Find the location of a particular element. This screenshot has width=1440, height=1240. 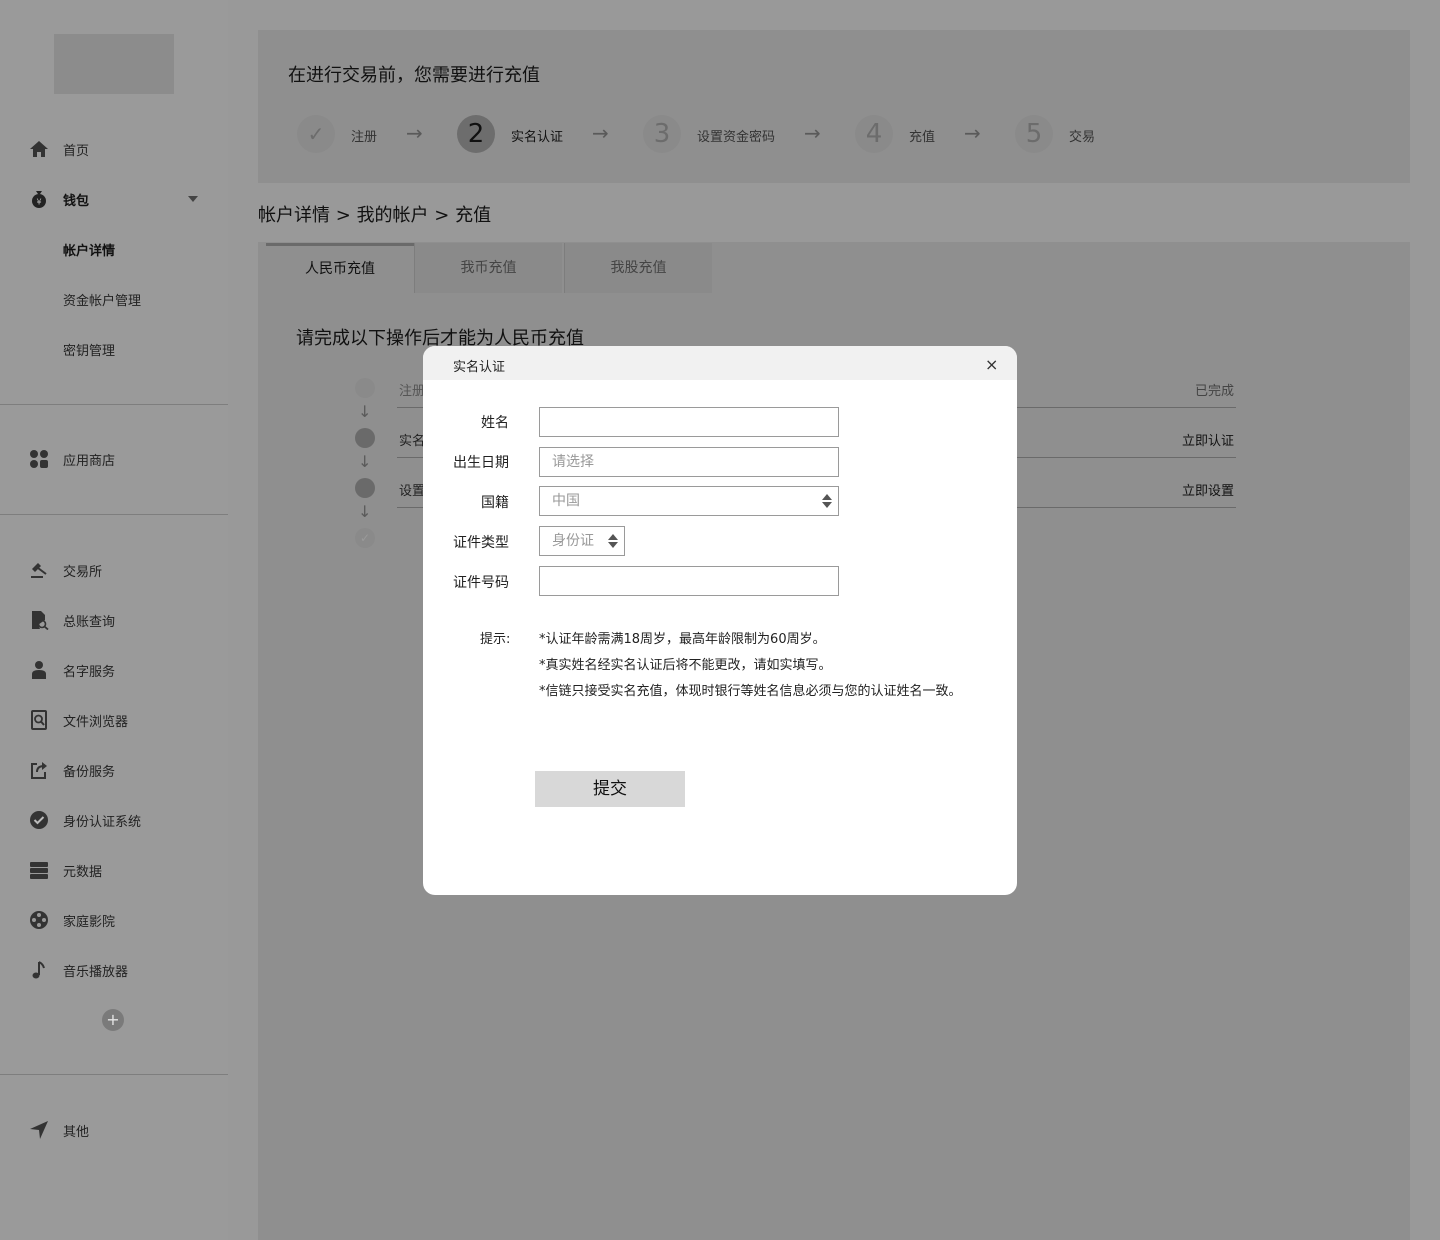

sidebar-item-label: 身份认证系统 is located at coordinates (102, 822).